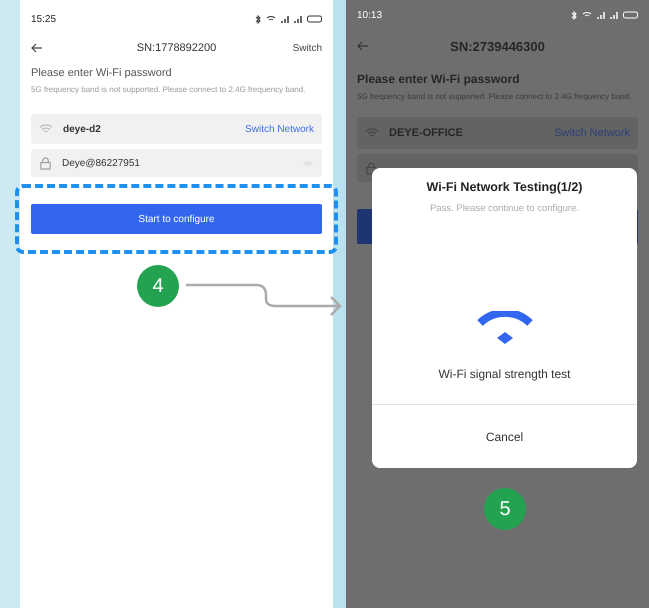 Image resolution: width=649 pixels, height=608 pixels. Describe the element at coordinates (176, 219) in the screenshot. I see `start-configure-button: Start to configure` at that location.